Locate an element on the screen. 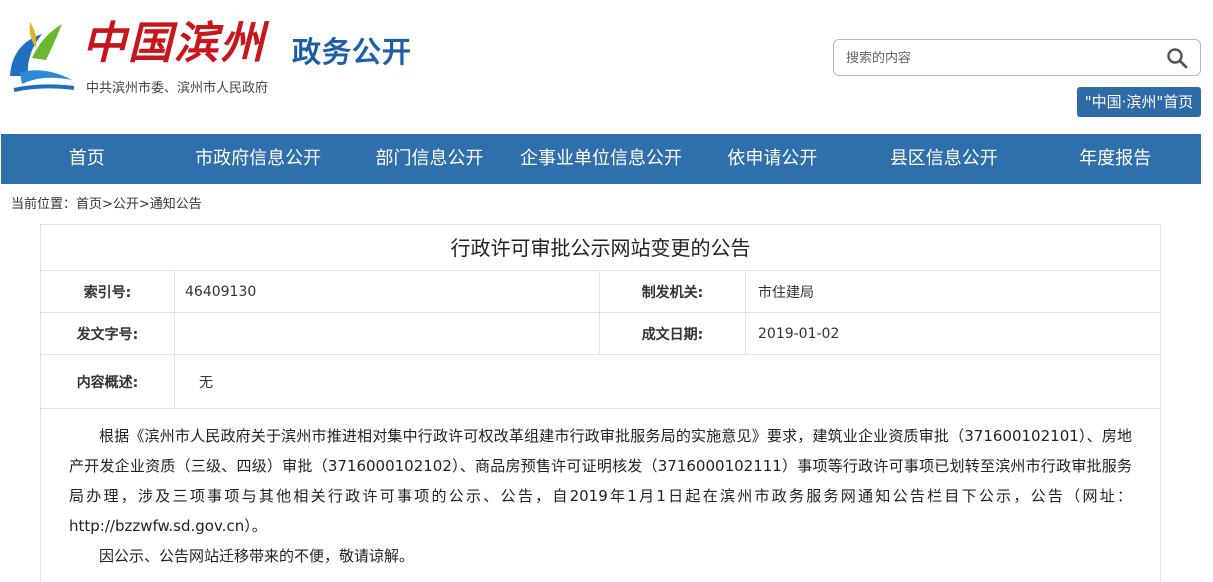 This screenshot has height=582, width=1213. site-subtitle: 中共滨州市委、滨州市人民政府 is located at coordinates (177, 88).